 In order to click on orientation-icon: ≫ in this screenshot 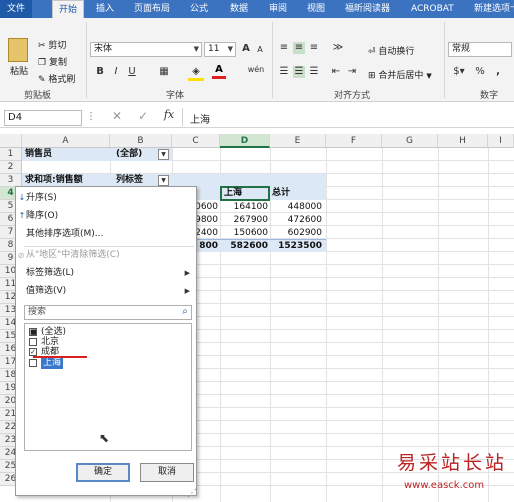, I will do `click(338, 48)`.